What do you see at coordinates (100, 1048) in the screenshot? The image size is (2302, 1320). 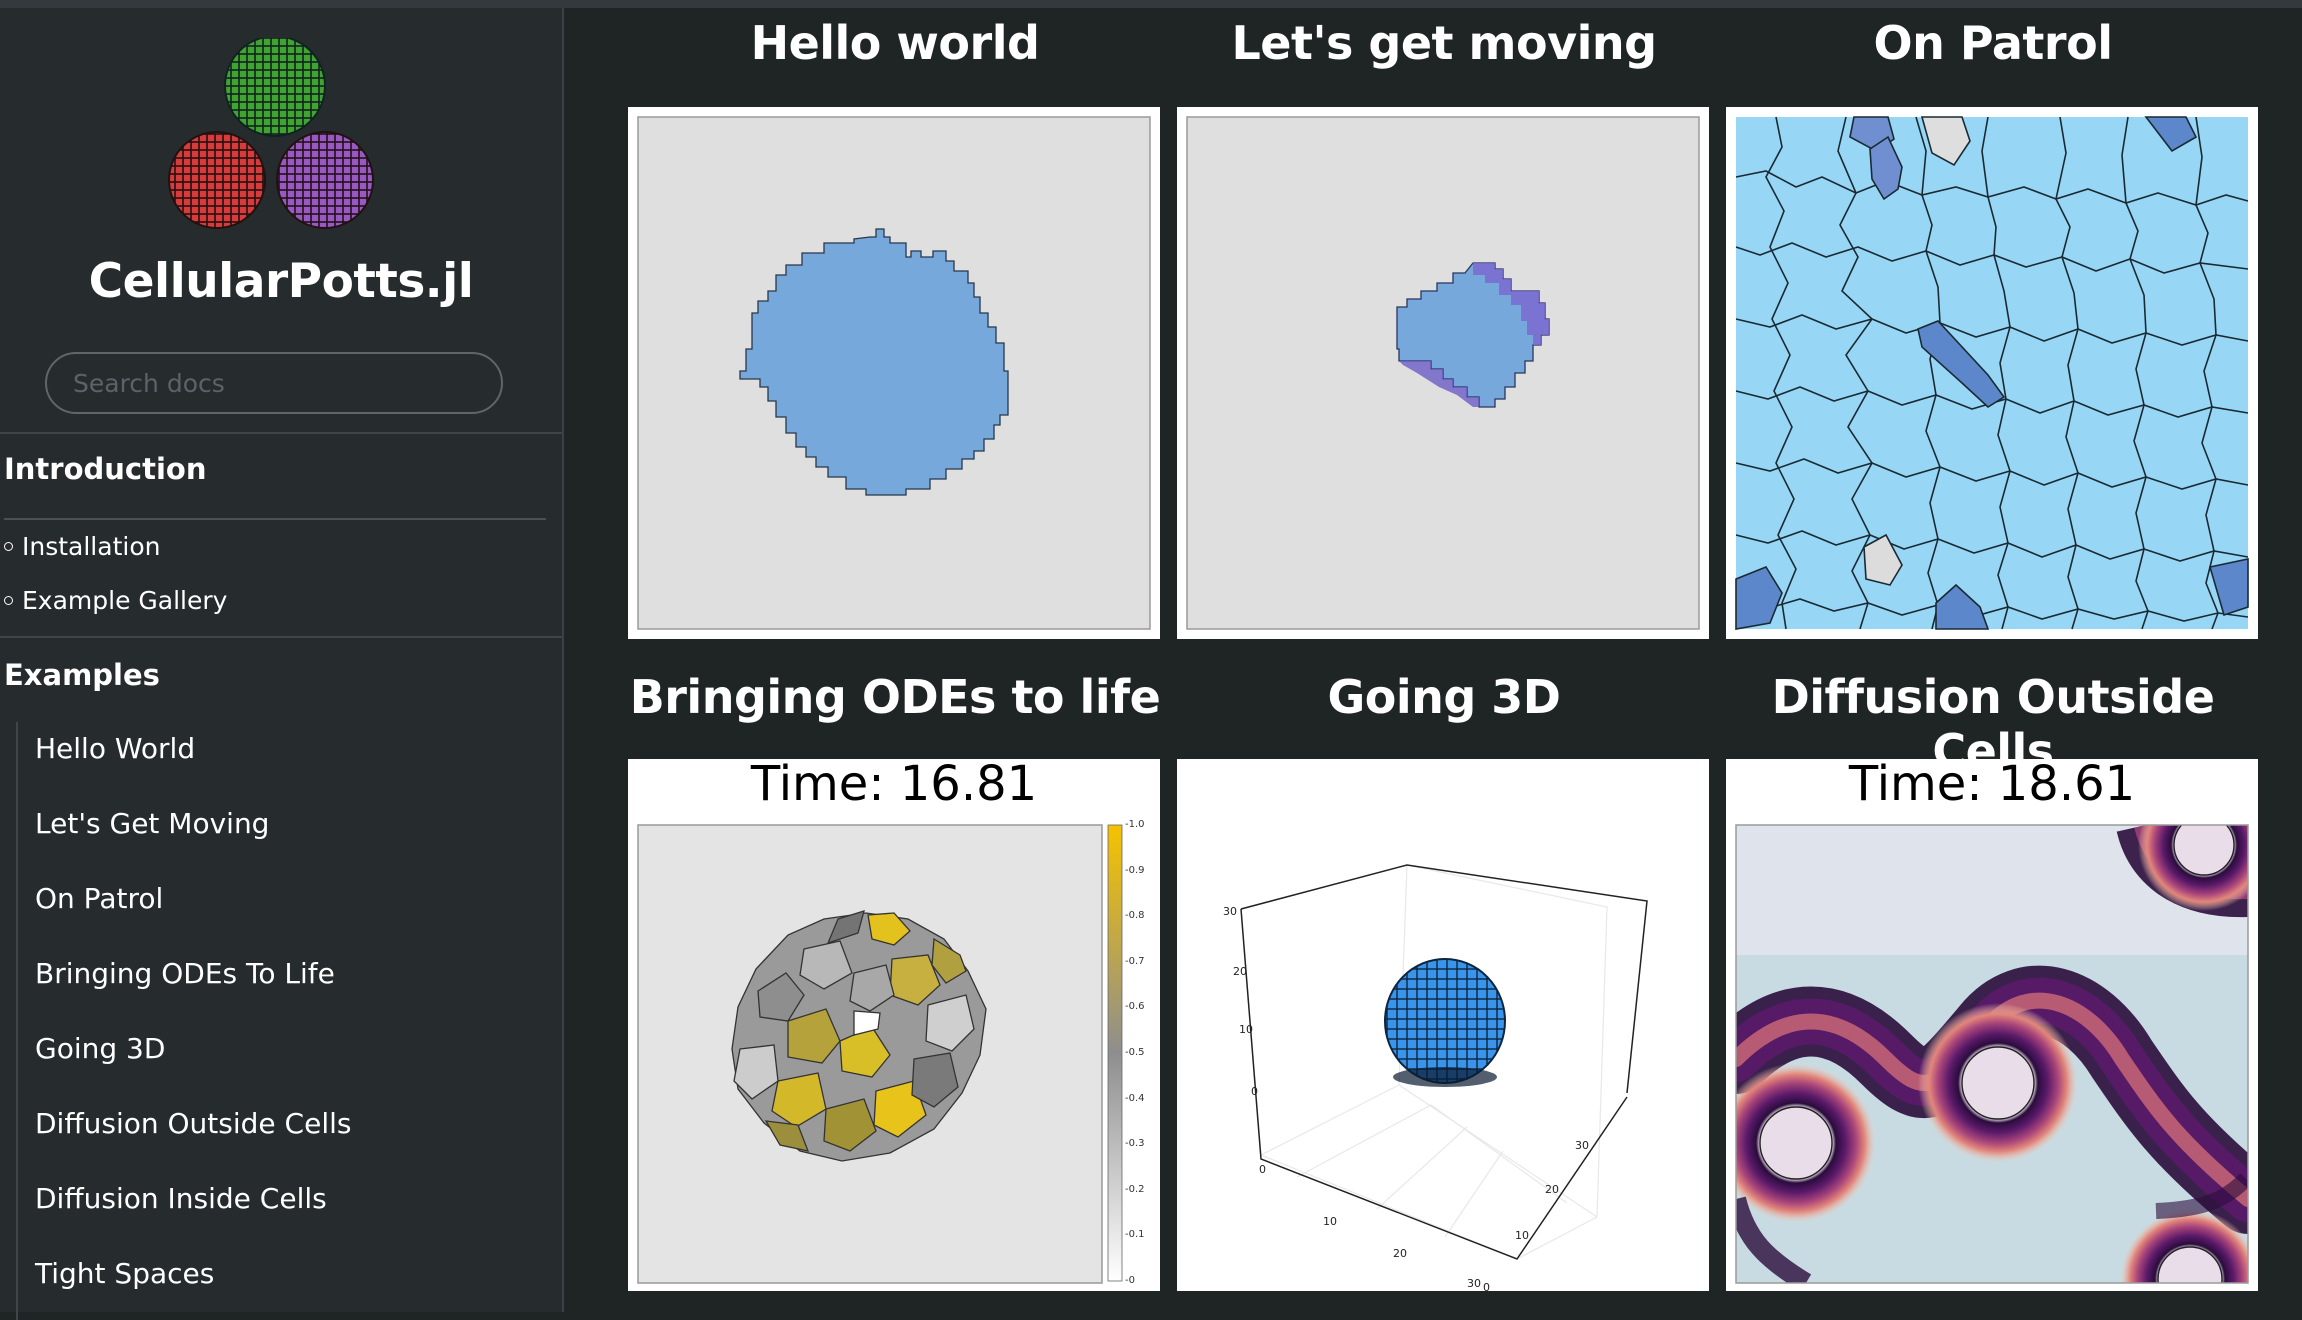 I see `sidebar-item-going-3d: Going 3D` at bounding box center [100, 1048].